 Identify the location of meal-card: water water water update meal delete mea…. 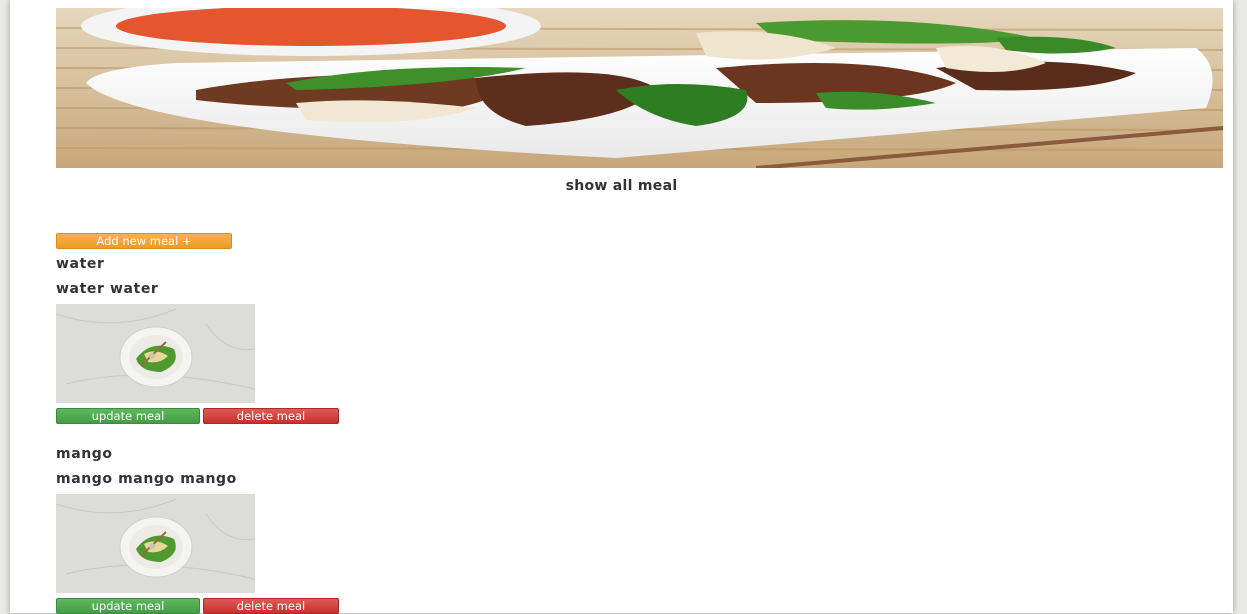
(216, 339).